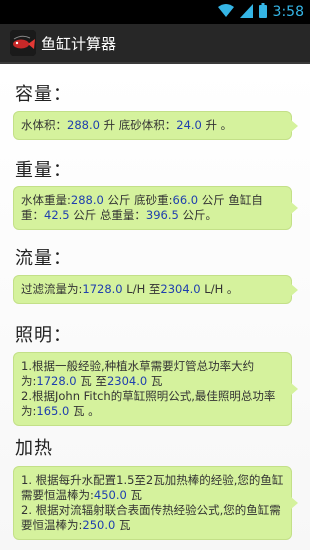  Describe the element at coordinates (57, 215) in the screenshot. I see `weight-tank-value: 42.5` at that location.